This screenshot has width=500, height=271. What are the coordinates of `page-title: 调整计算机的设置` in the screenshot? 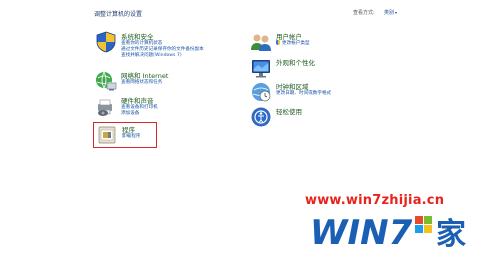 It's located at (118, 14).